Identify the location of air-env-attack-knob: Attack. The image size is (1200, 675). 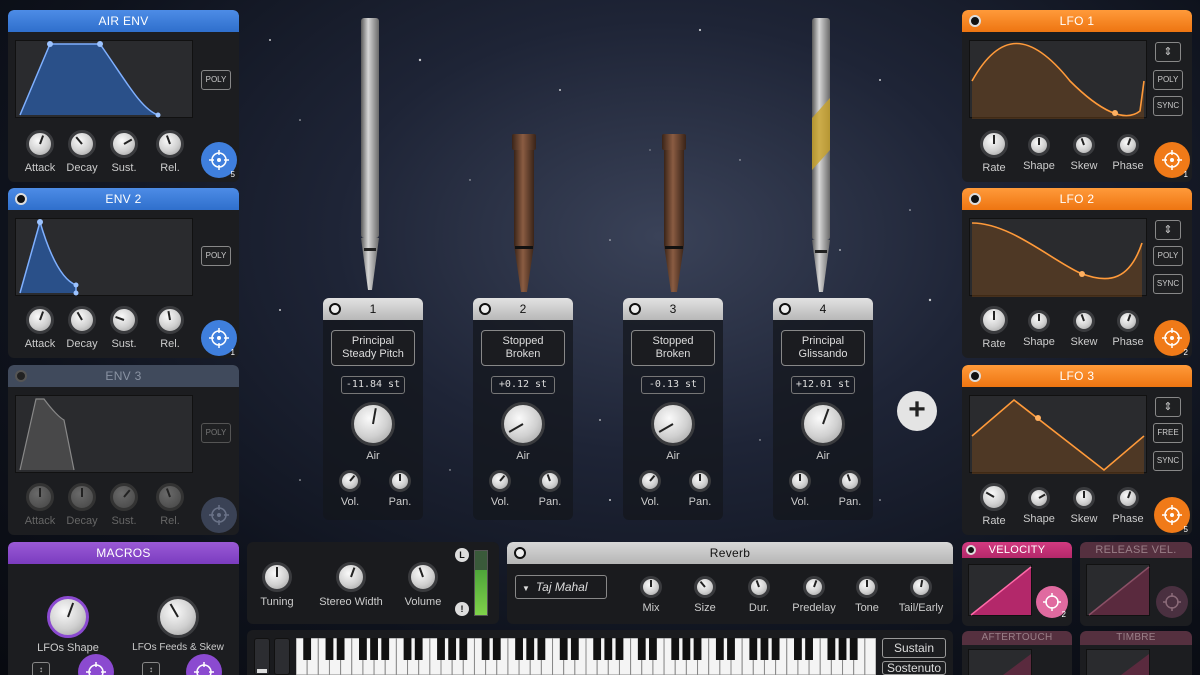
(40, 152).